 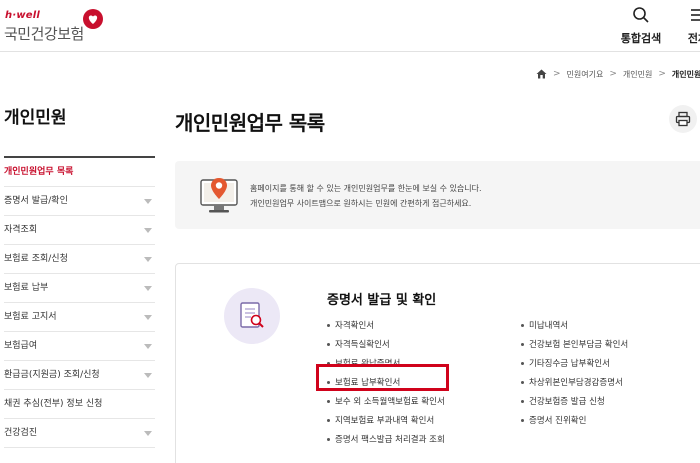 I want to click on sidebar-item-label: 보험급여, so click(x=21, y=346).